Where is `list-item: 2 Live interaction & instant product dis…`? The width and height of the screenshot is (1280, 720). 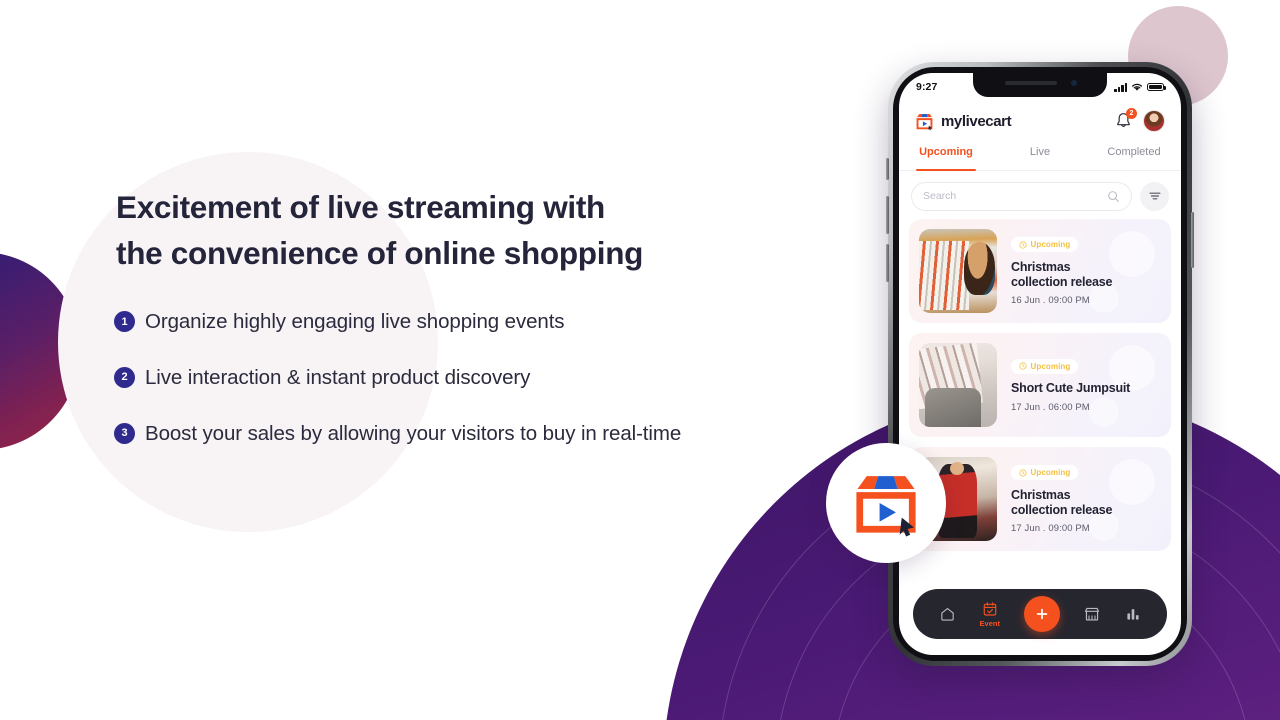 list-item: 2 Live interaction & instant product dis… is located at coordinates (464, 378).